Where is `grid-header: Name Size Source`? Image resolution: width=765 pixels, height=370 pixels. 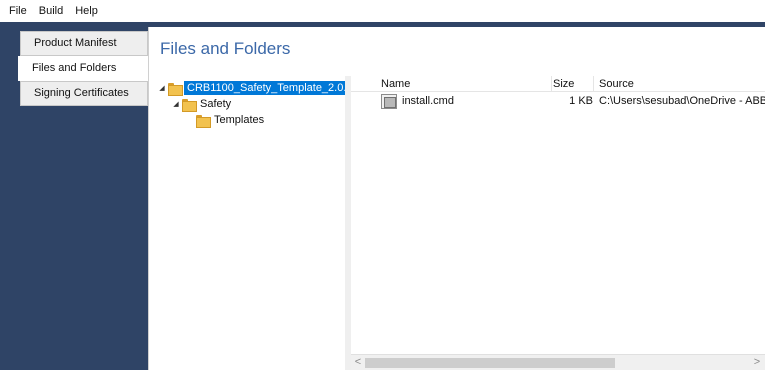
grid-header: Name Size Source is located at coordinates (558, 84).